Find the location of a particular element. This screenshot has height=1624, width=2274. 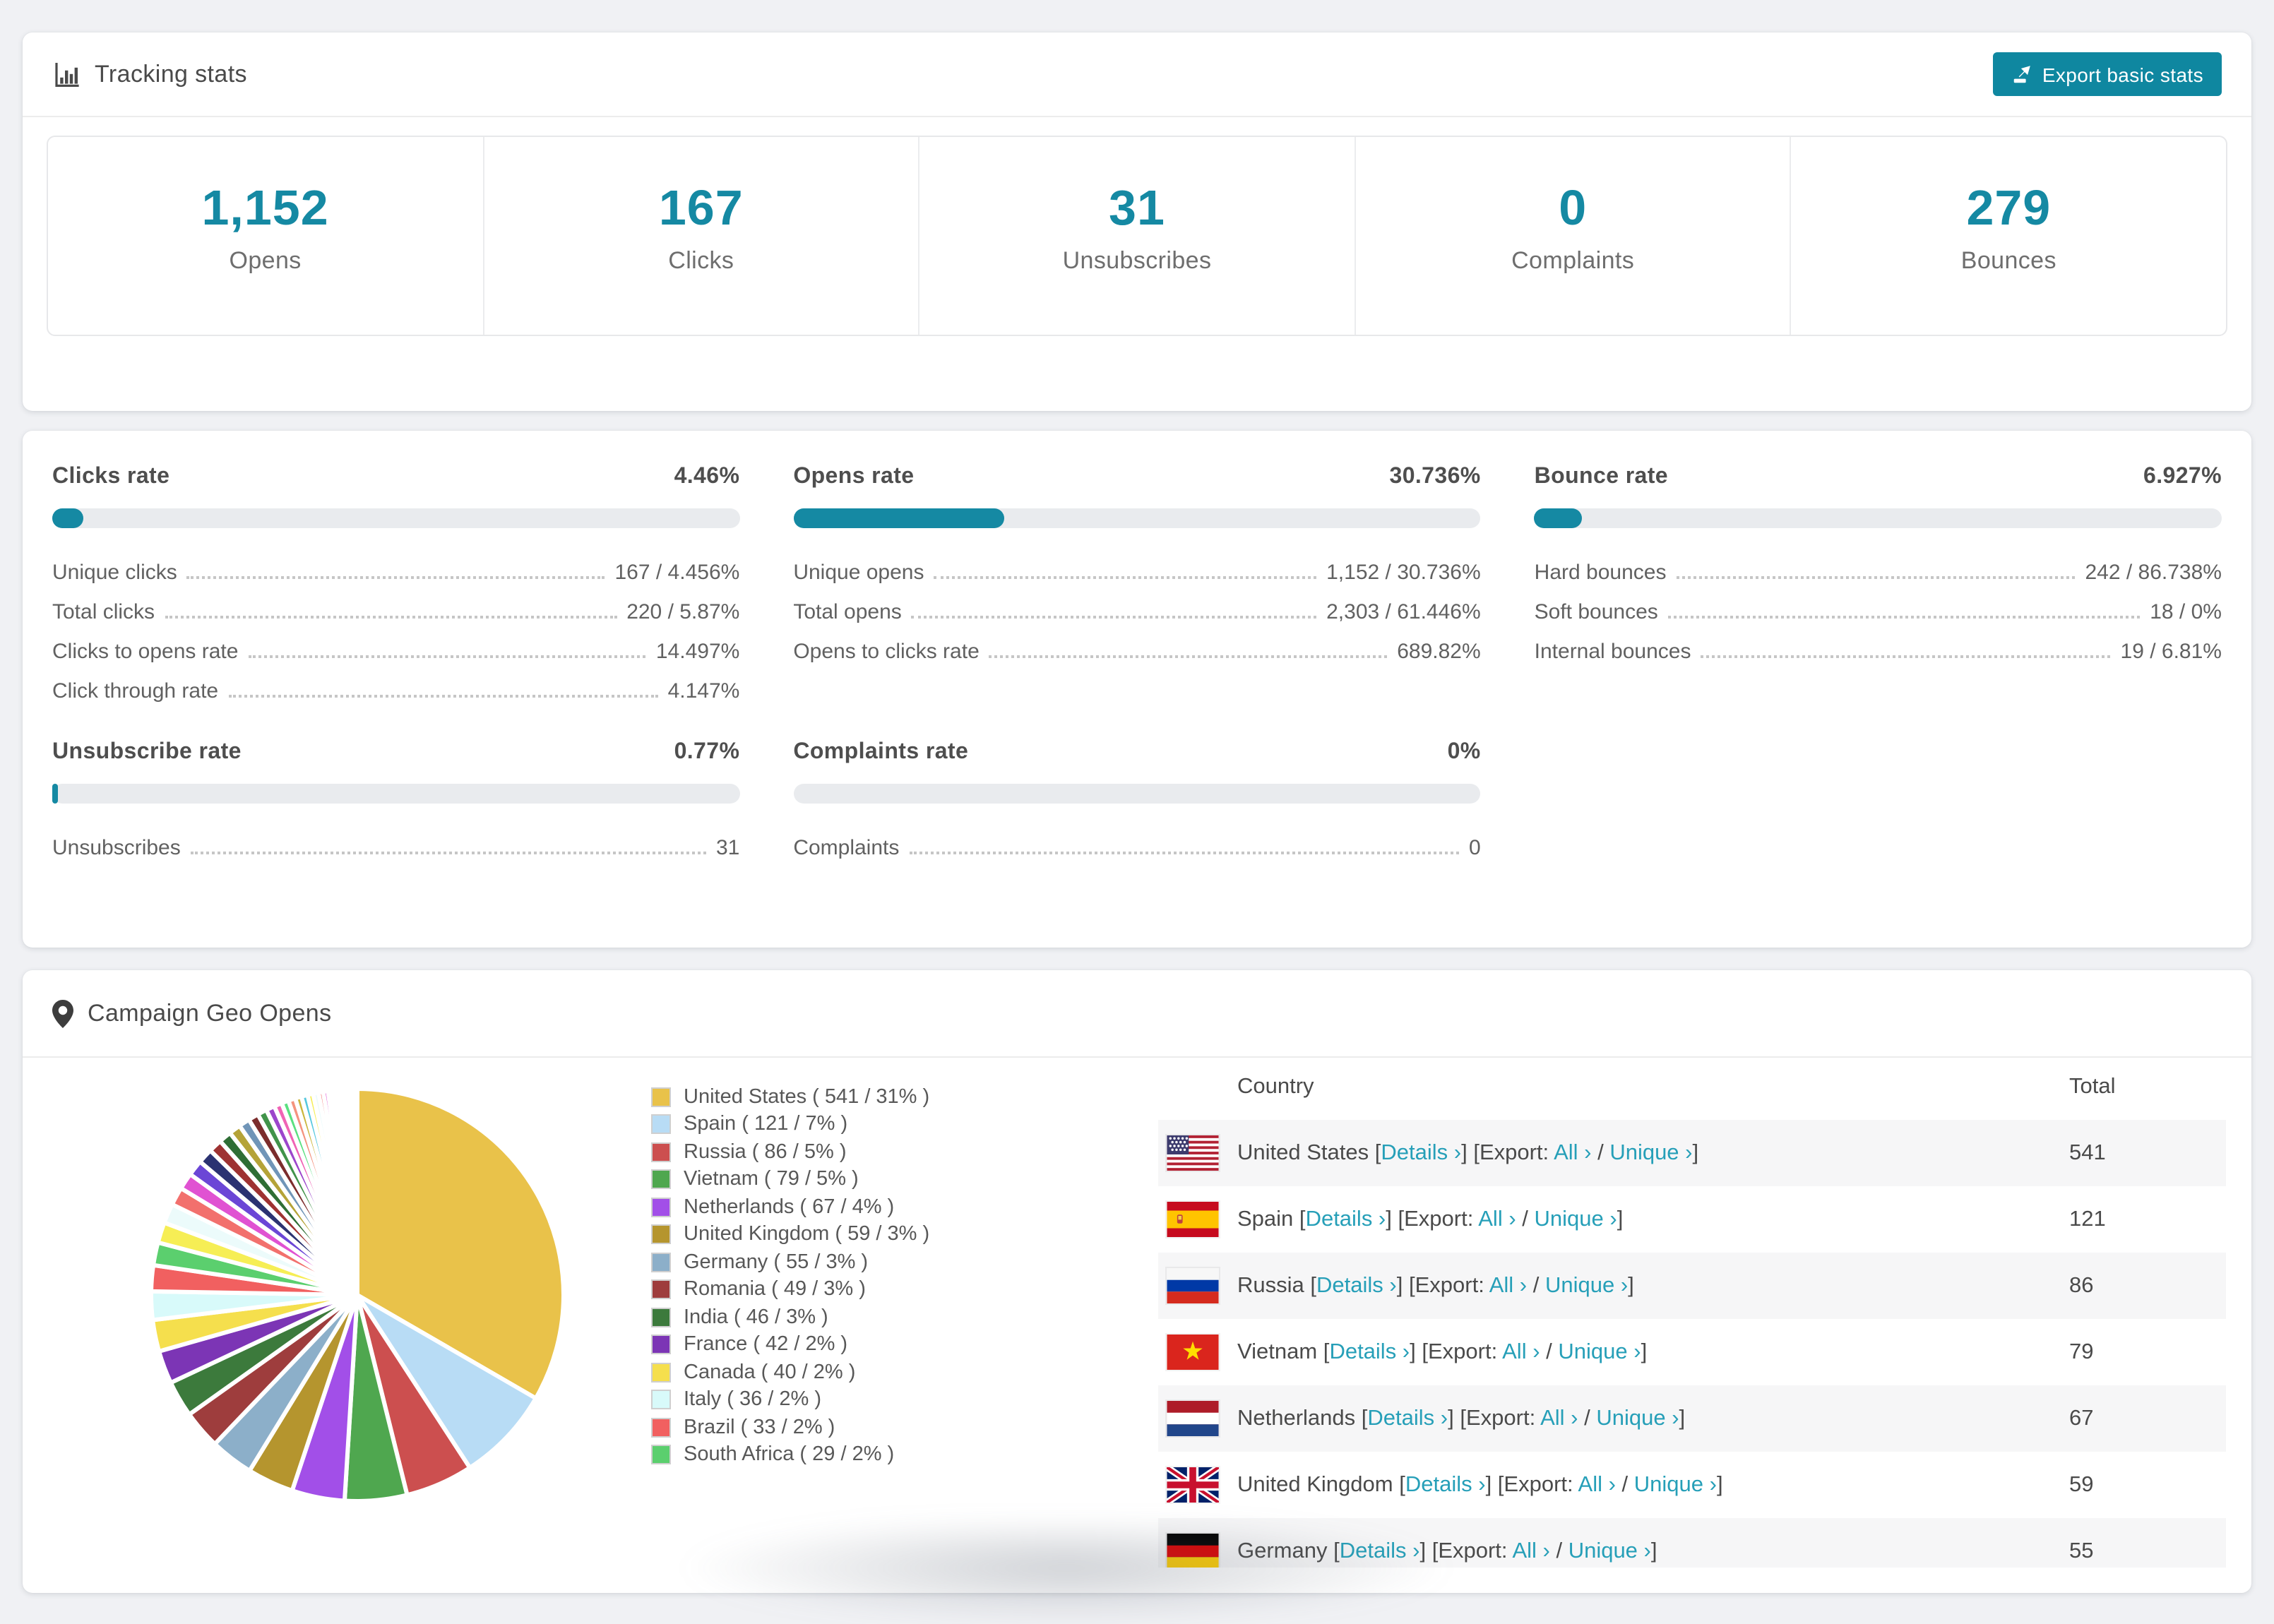

metric-value: 167 / 4.456% is located at coordinates (677, 573).